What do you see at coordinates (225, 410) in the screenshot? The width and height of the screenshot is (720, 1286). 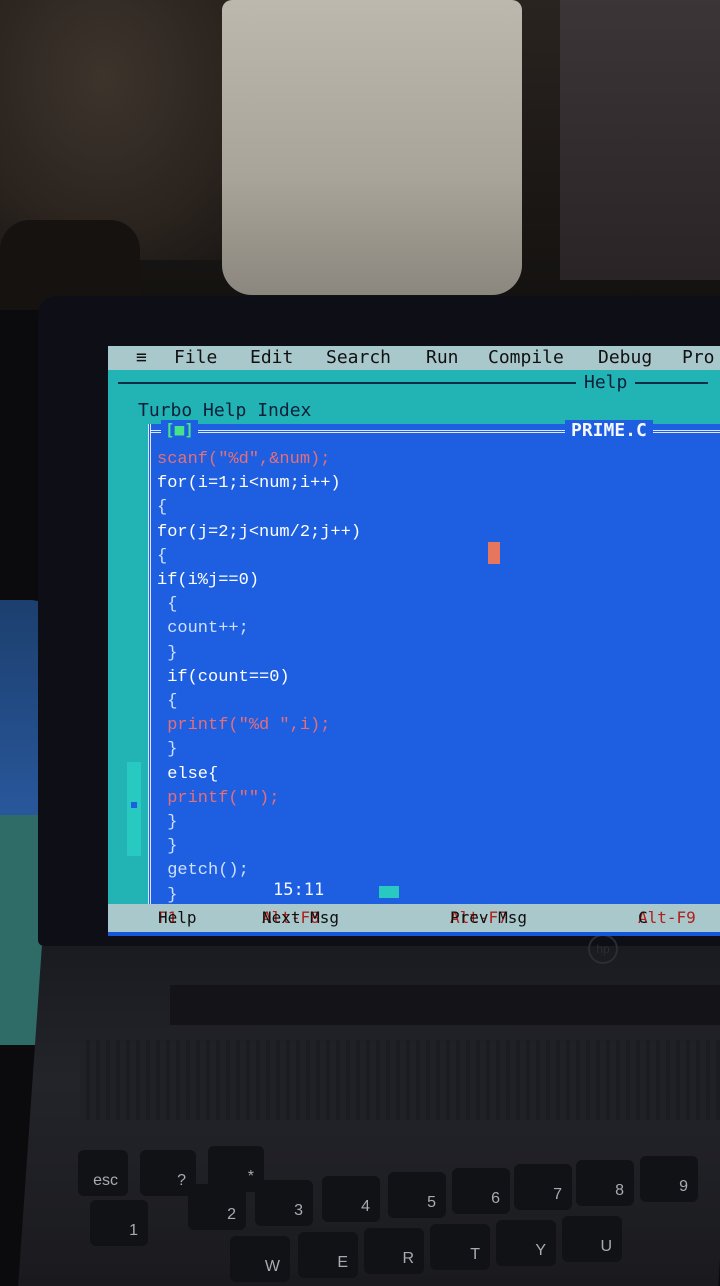 I see `help-index-title: Turbo Help Index` at bounding box center [225, 410].